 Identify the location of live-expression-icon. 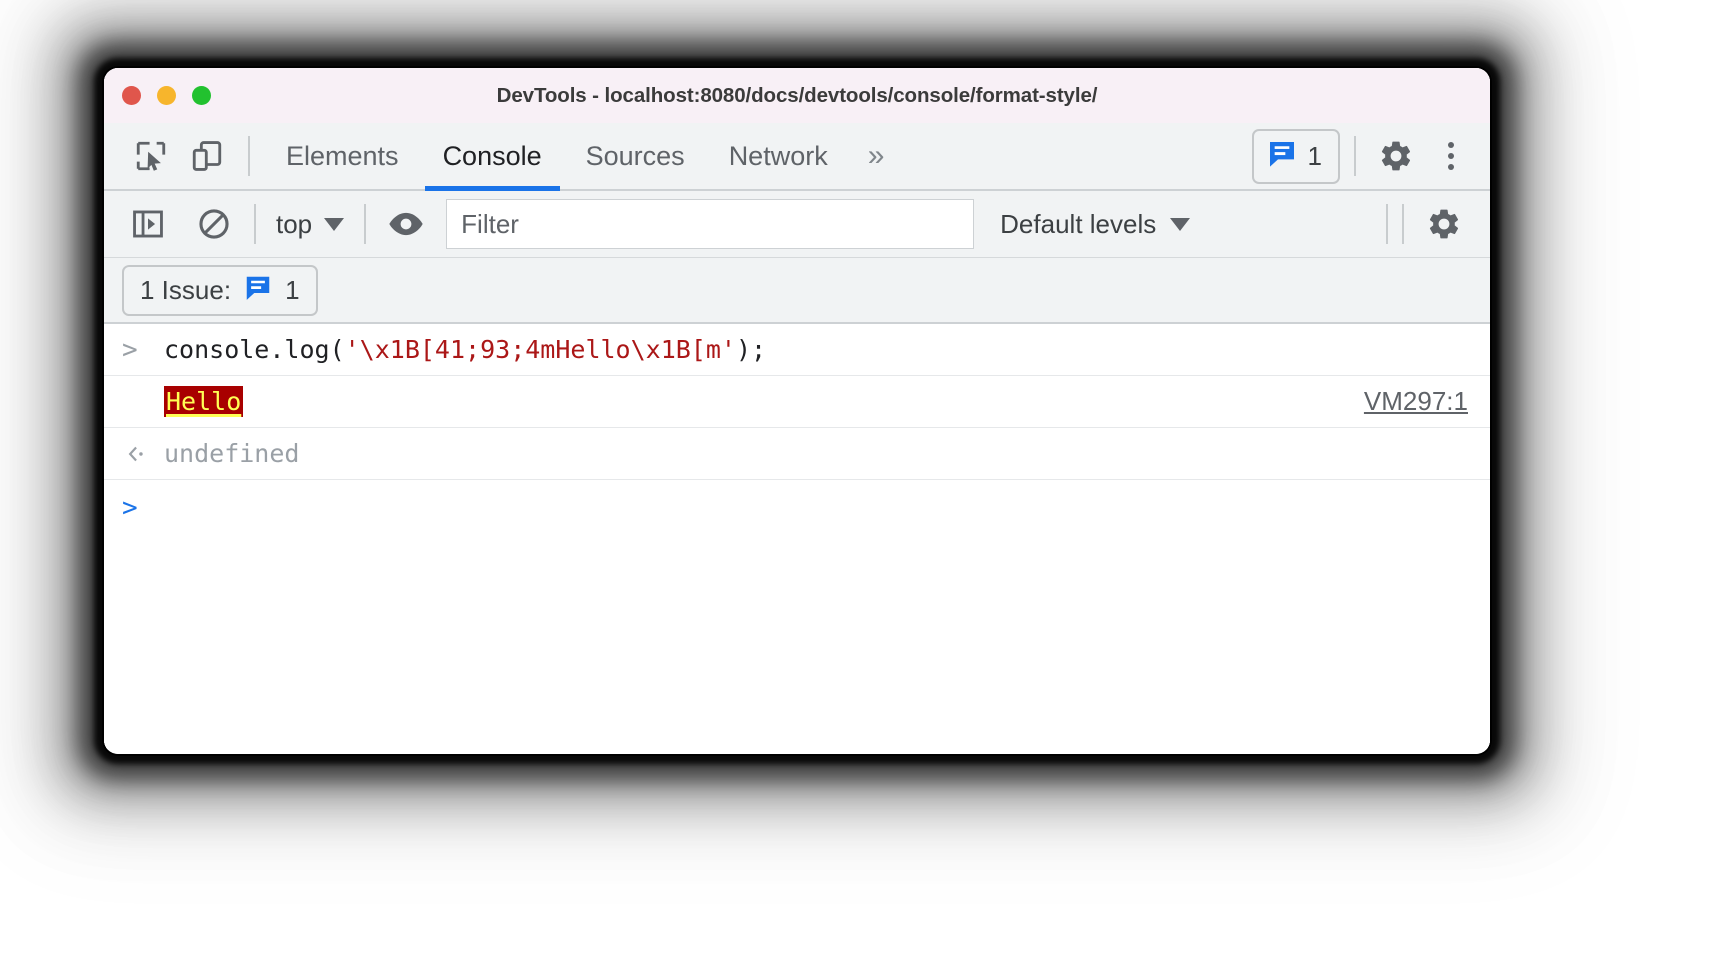
(406, 224).